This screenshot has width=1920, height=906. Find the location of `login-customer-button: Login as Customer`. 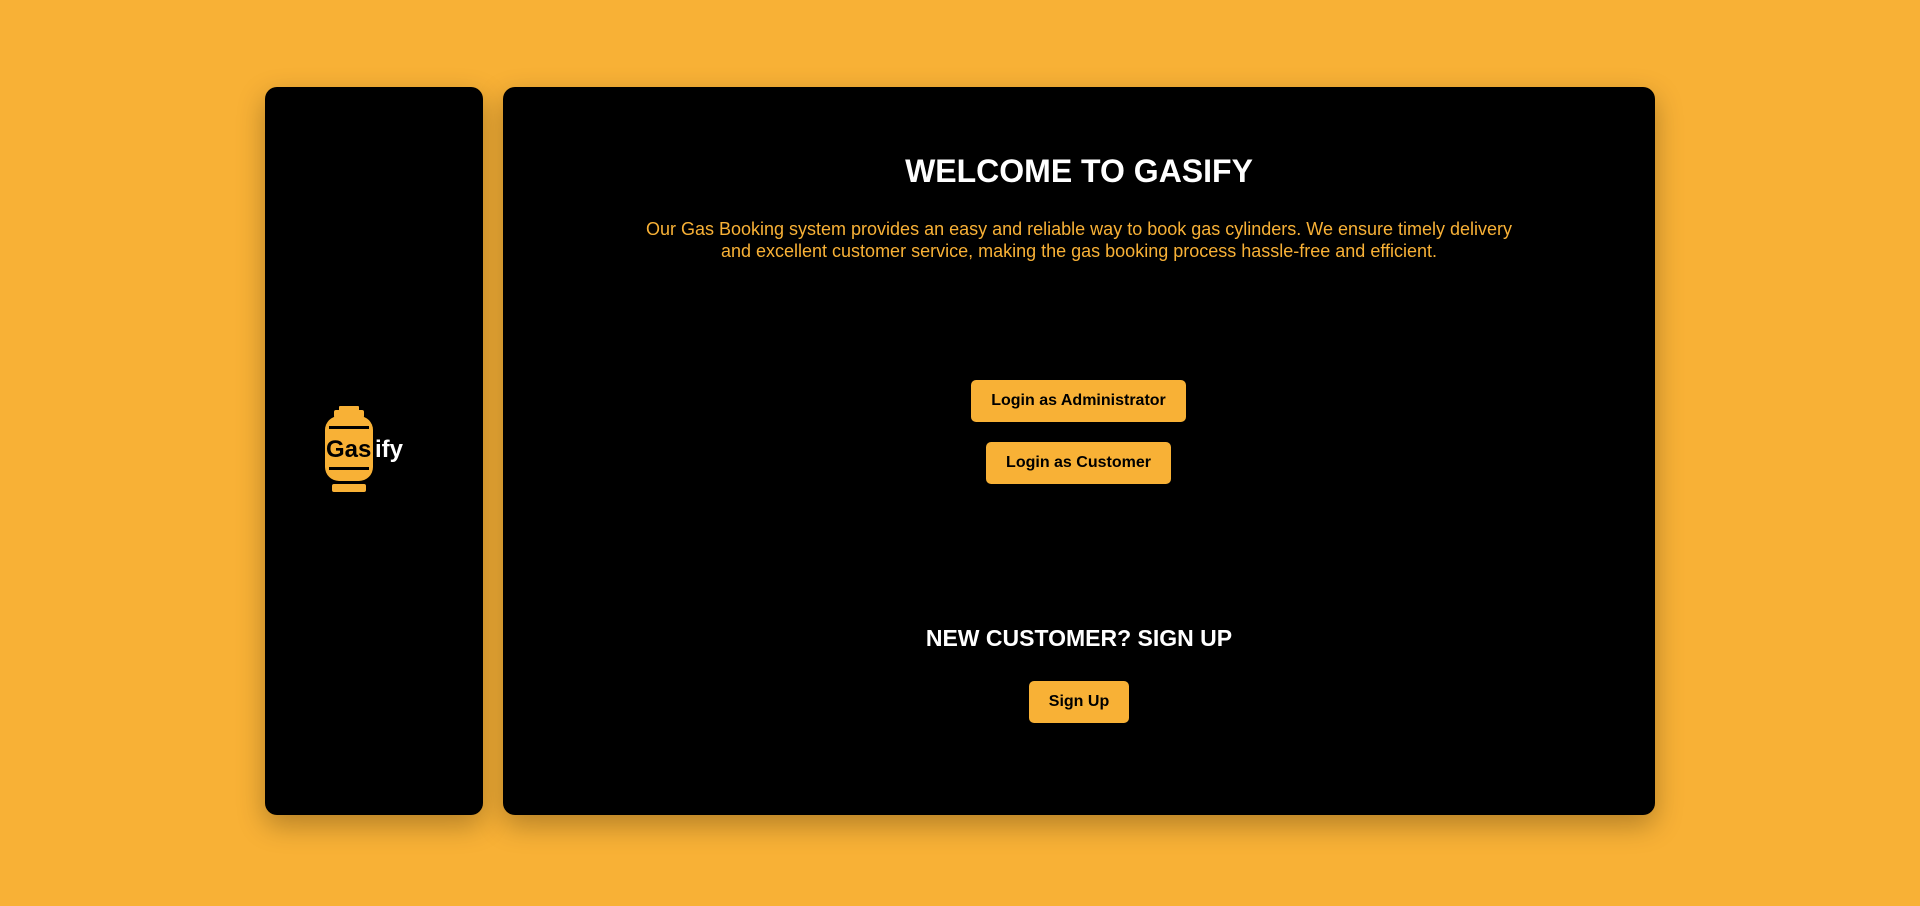

login-customer-button: Login as Customer is located at coordinates (1078, 463).